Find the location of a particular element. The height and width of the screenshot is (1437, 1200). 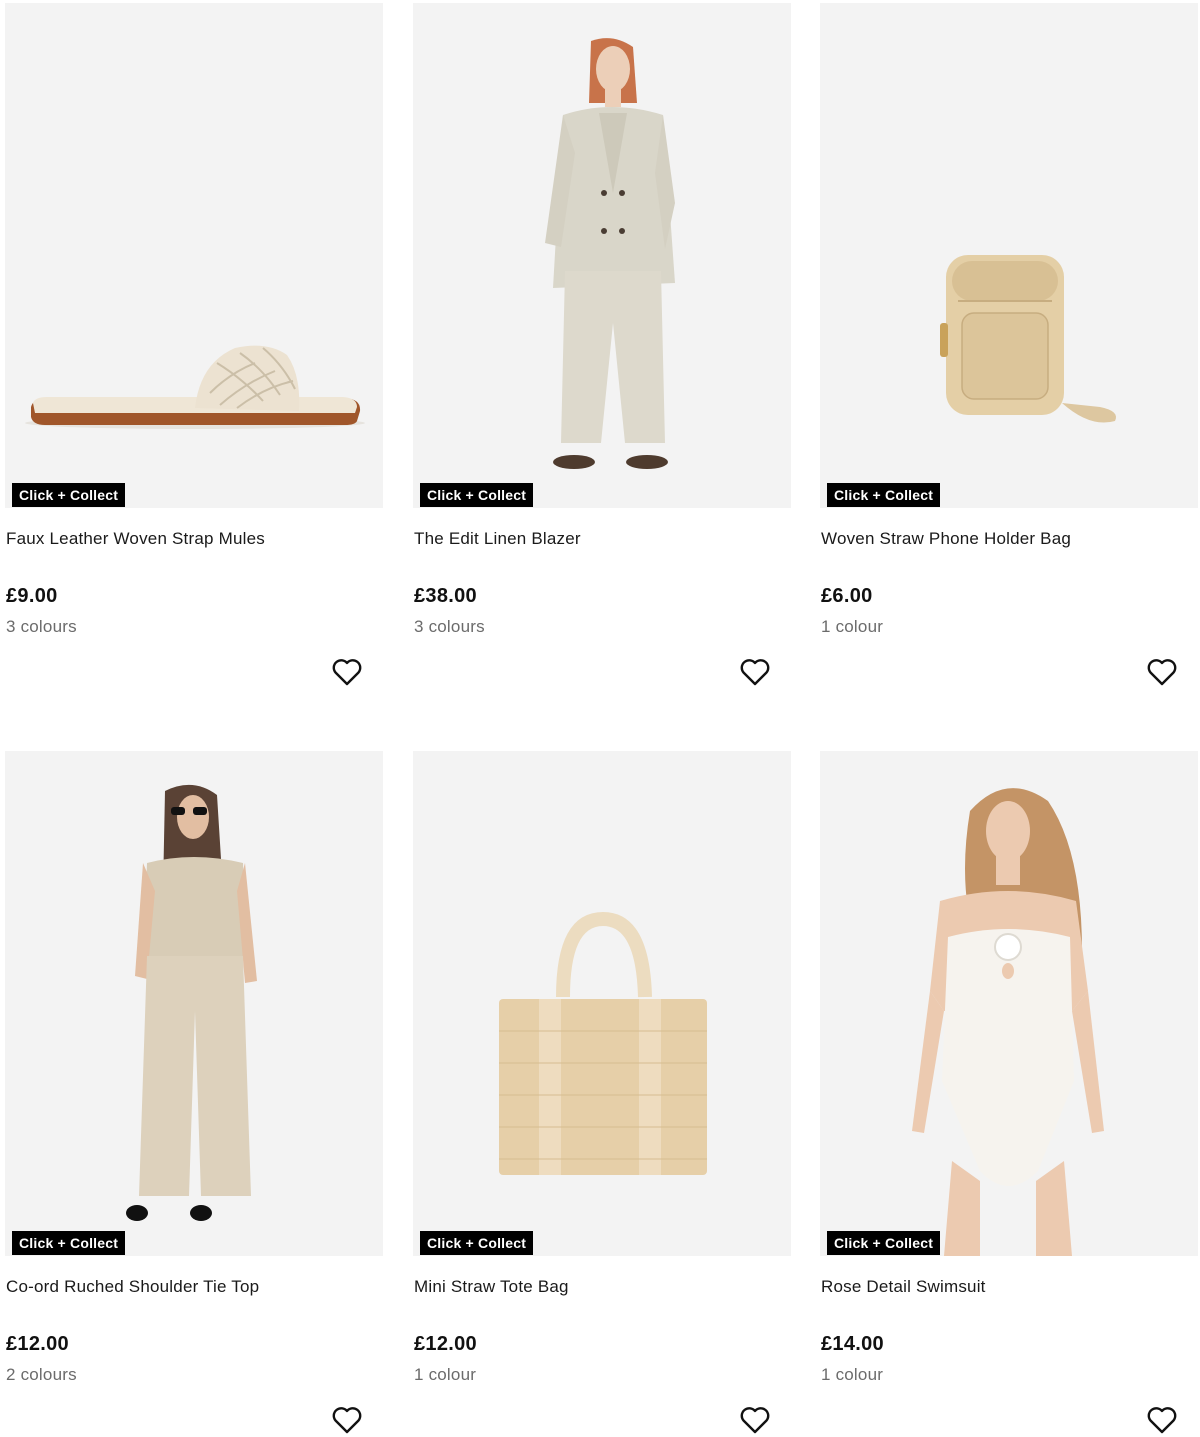

linen-blazer-model-image is located at coordinates (602, 255).